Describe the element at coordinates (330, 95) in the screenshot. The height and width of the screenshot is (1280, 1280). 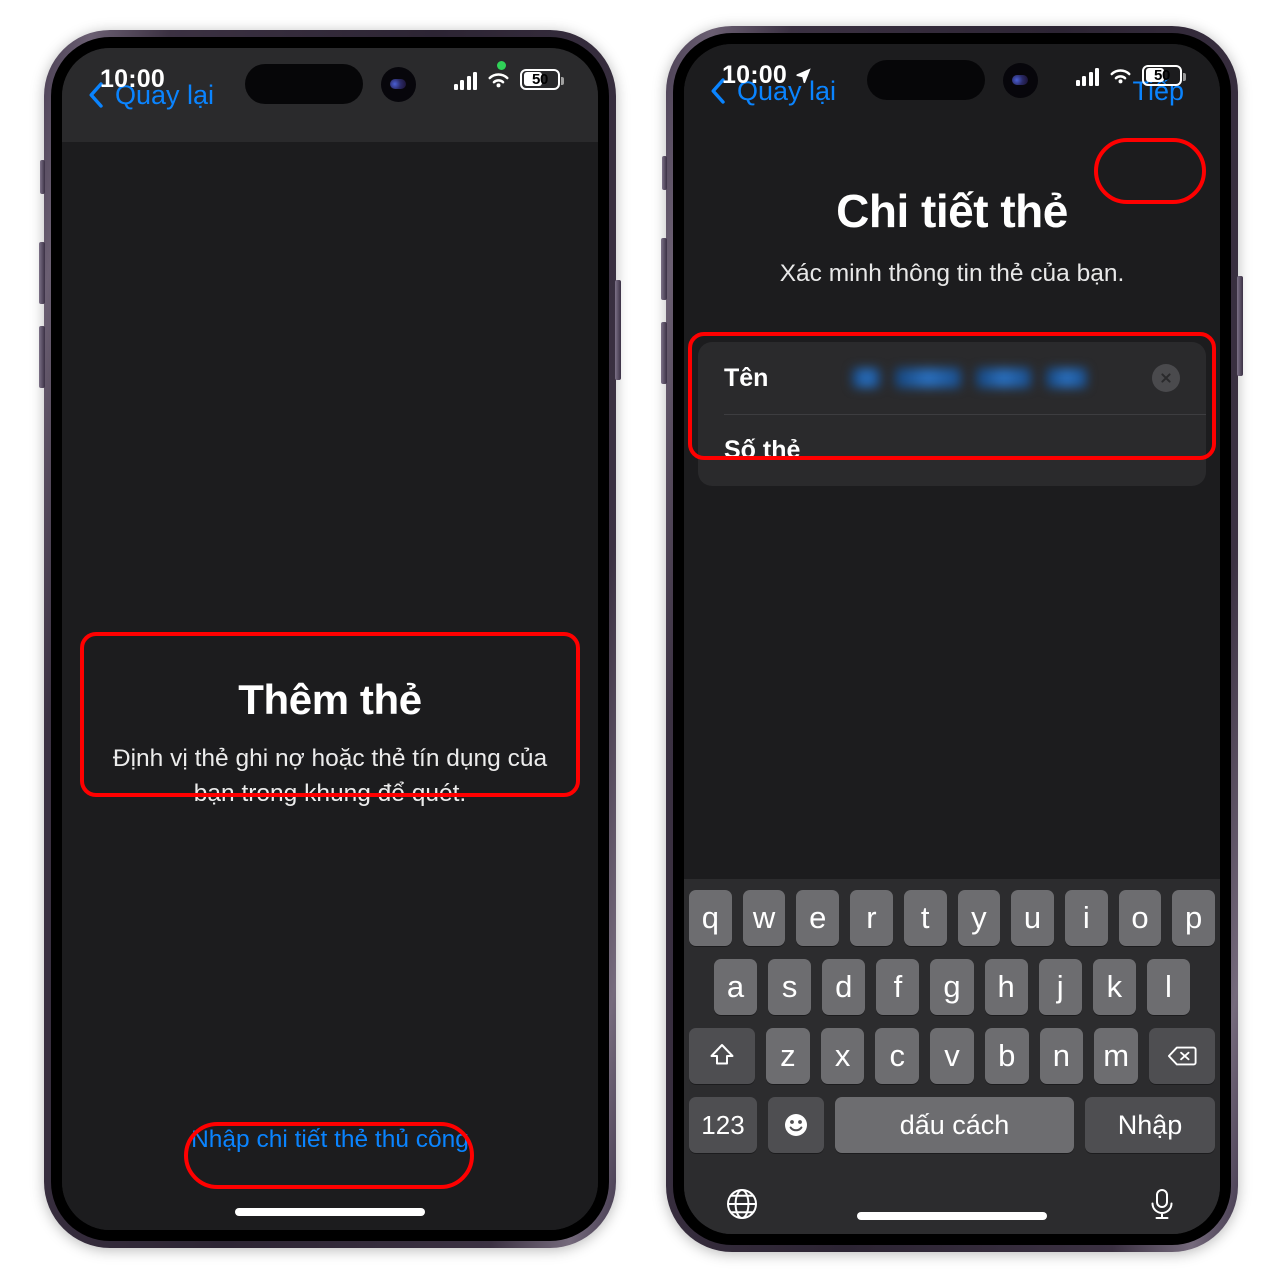
I see `navbar-left: Quay lại` at that location.